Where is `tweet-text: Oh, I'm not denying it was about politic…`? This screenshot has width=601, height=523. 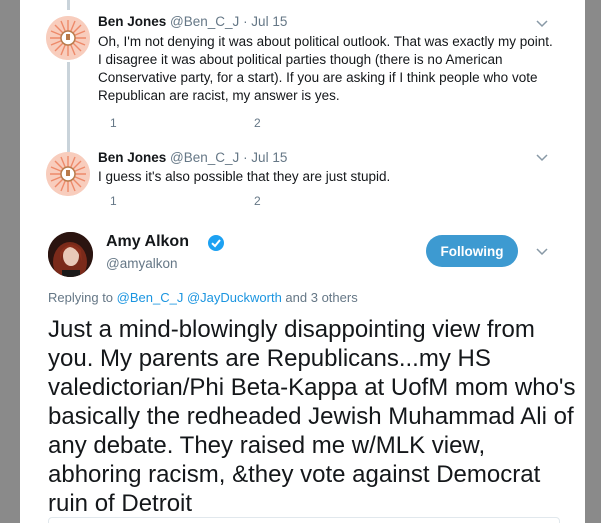 tweet-text: Oh, I'm not denying it was about politic… is located at coordinates (325, 68).